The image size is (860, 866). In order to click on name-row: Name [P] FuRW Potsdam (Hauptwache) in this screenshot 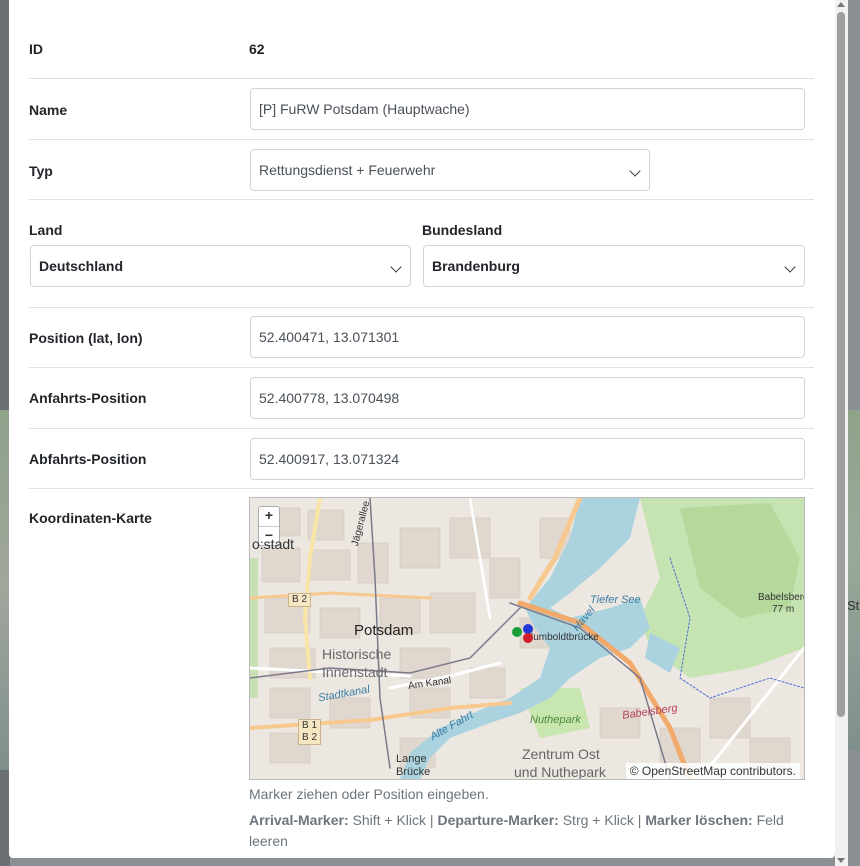, I will do `click(421, 109)`.